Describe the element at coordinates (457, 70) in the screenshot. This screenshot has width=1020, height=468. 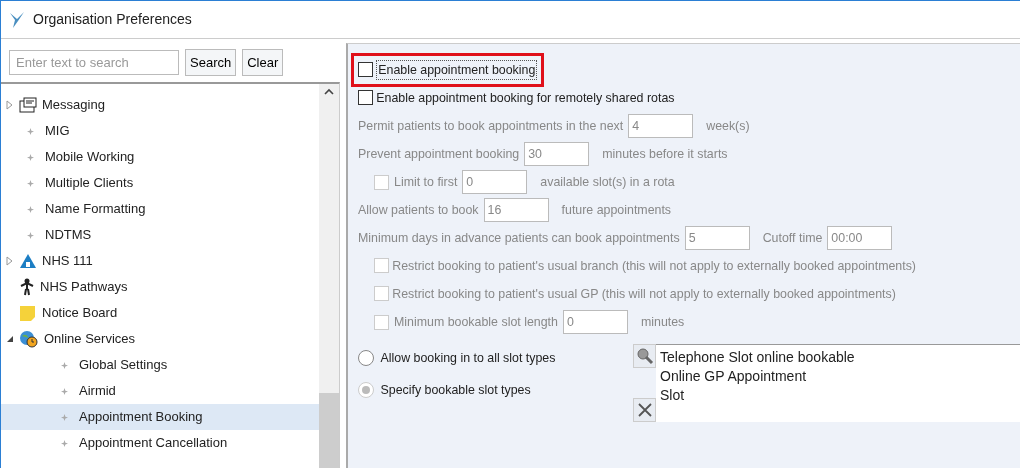
I see `checkbox-label: Enable appointment booking` at that location.